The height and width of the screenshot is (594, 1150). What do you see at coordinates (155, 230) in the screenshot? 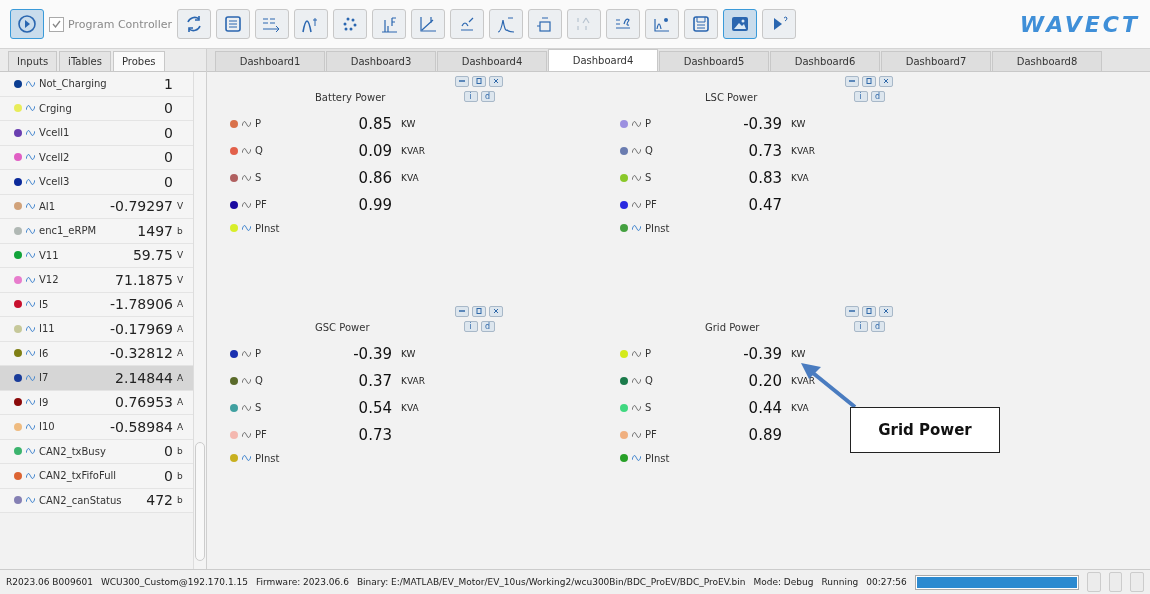
I see `probe-value: 1497` at bounding box center [155, 230].